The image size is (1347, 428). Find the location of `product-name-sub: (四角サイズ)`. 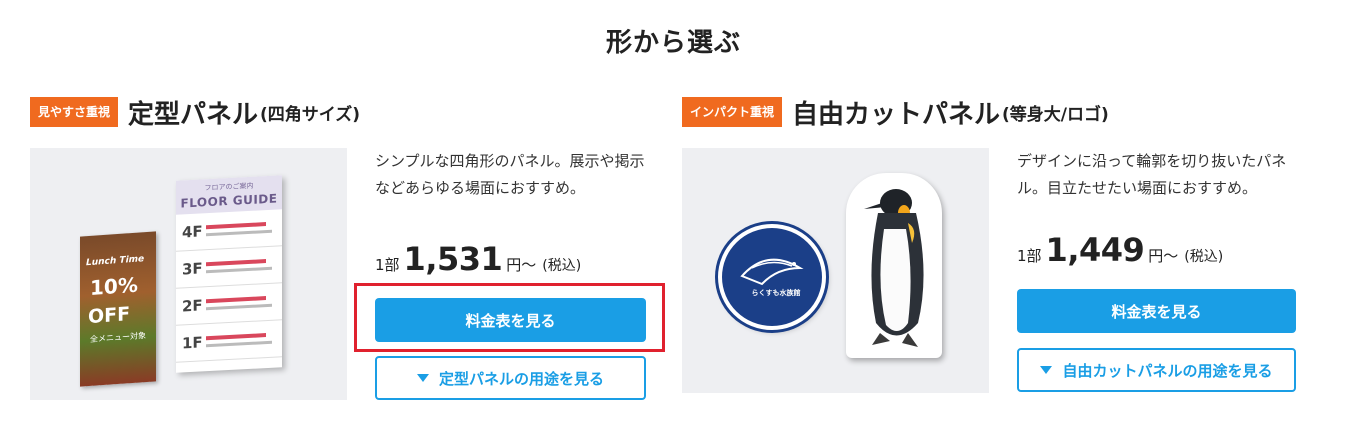

product-name-sub: (四角サイズ) is located at coordinates (310, 114).